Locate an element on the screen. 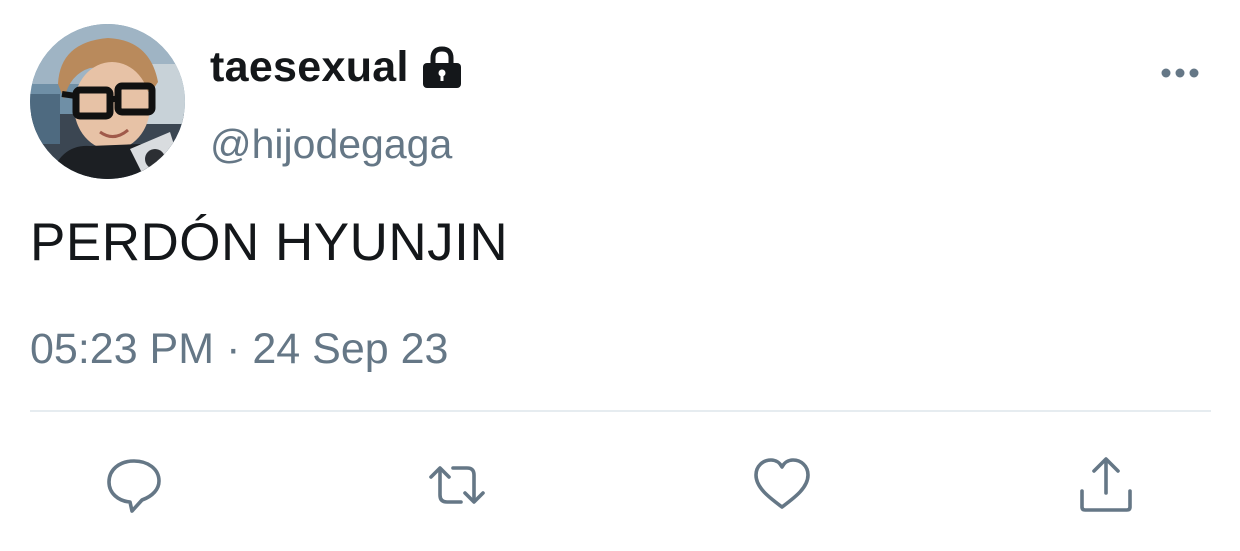 The width and height of the screenshot is (1240, 551). reply-icon is located at coordinates (134, 486).